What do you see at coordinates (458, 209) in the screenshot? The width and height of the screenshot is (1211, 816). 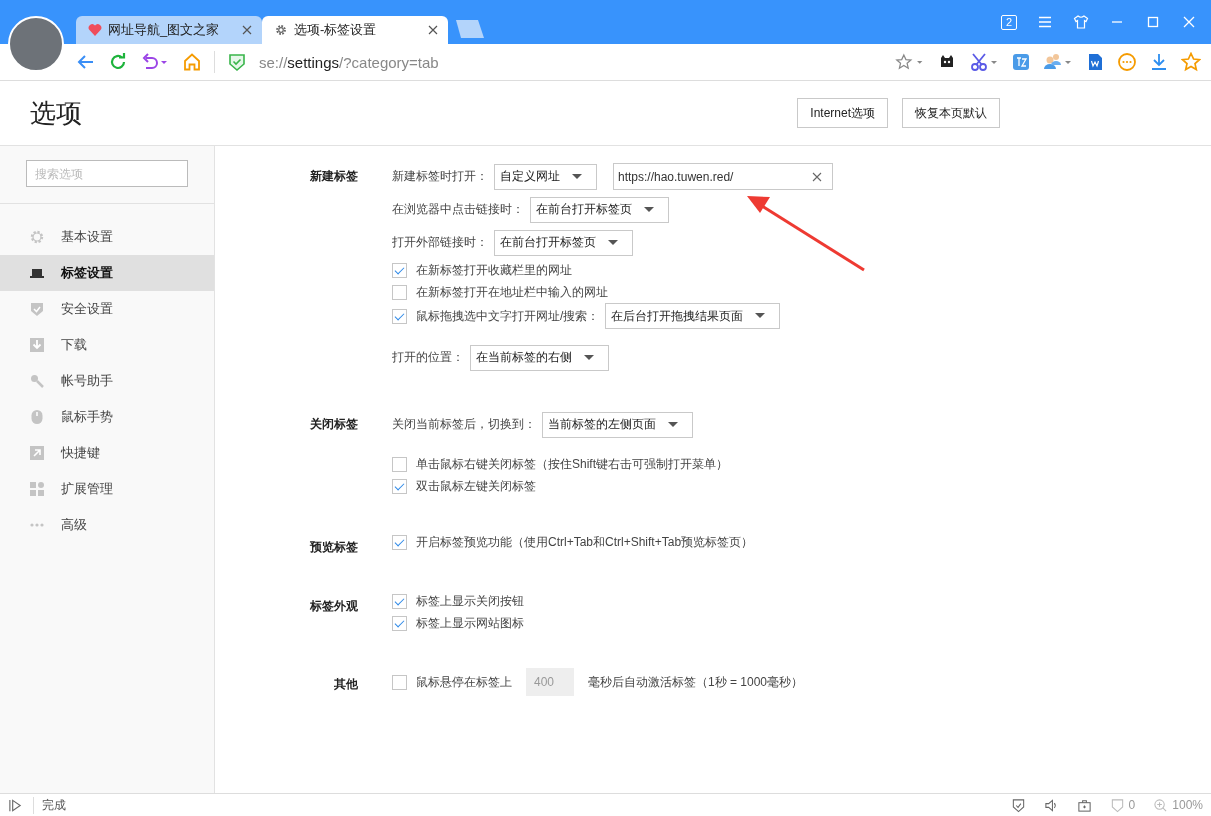 I see `setting-label: 在浏览器中点击链接时：` at bounding box center [458, 209].